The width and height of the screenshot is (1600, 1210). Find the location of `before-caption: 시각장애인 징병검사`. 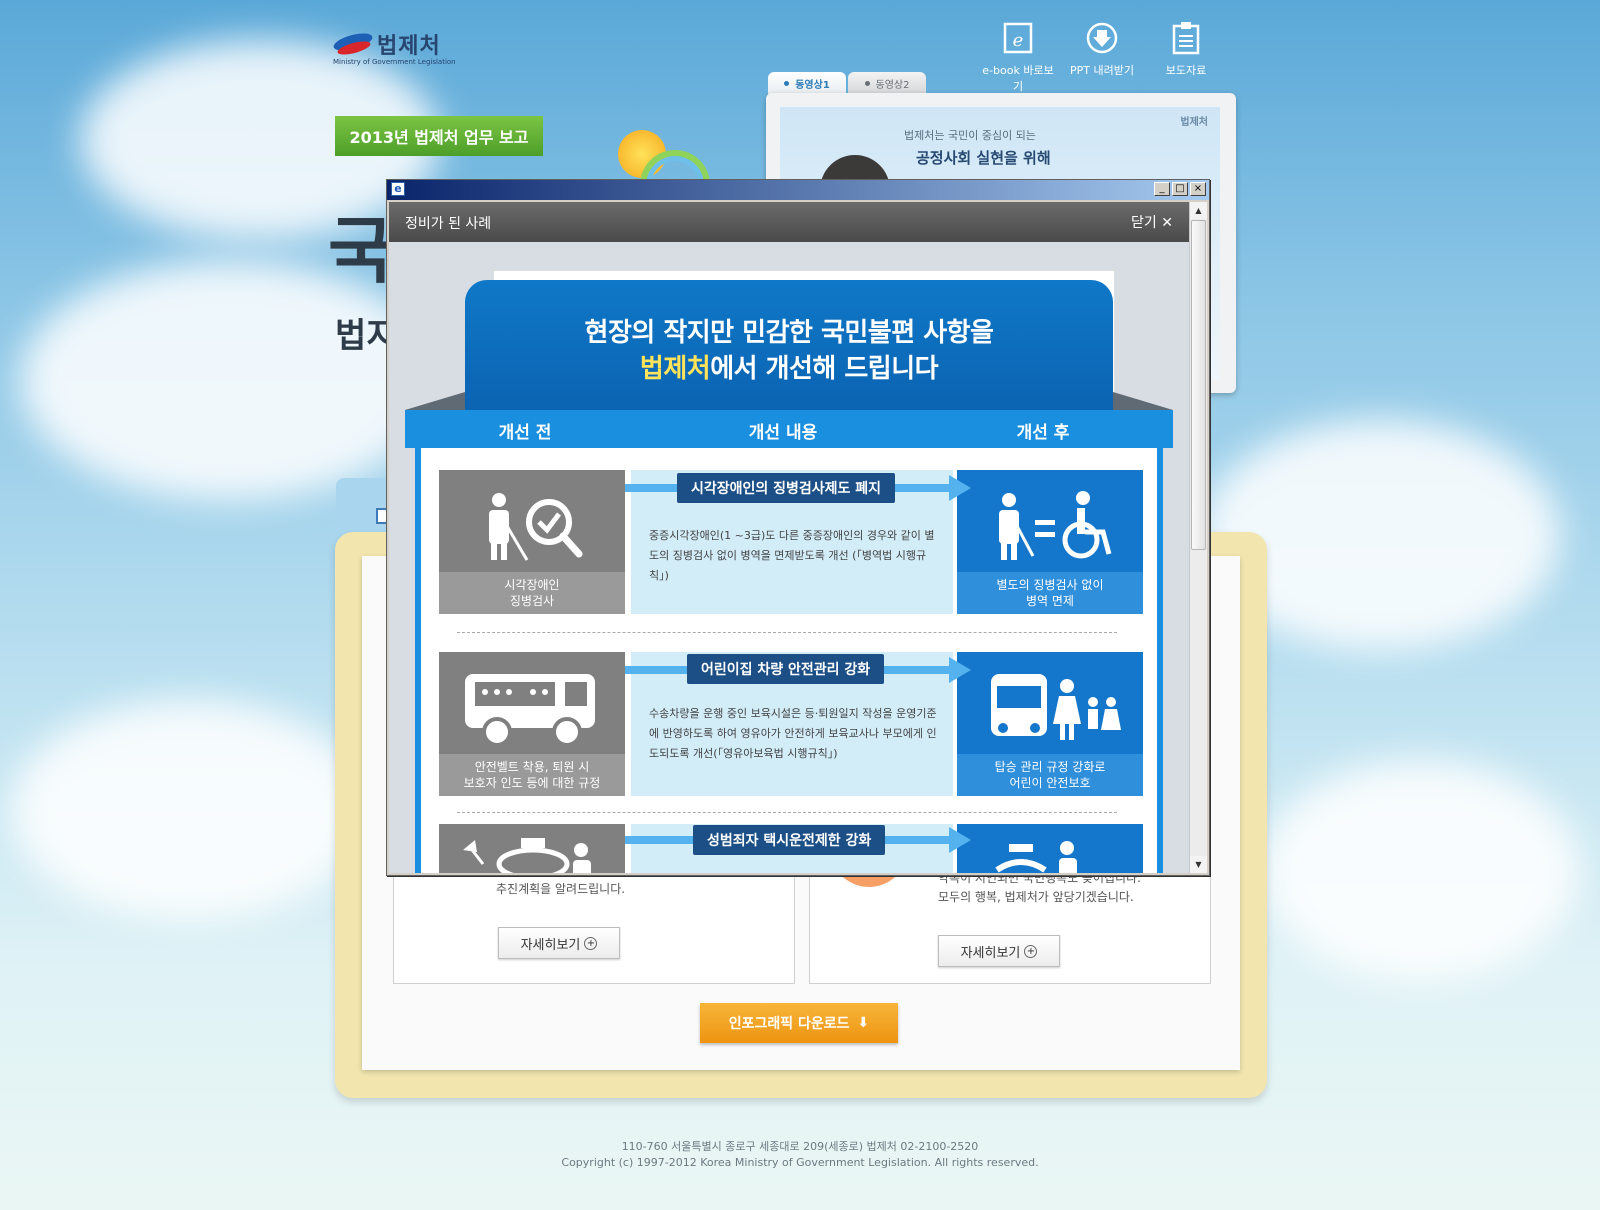

before-caption: 시각장애인 징병검사 is located at coordinates (532, 593).